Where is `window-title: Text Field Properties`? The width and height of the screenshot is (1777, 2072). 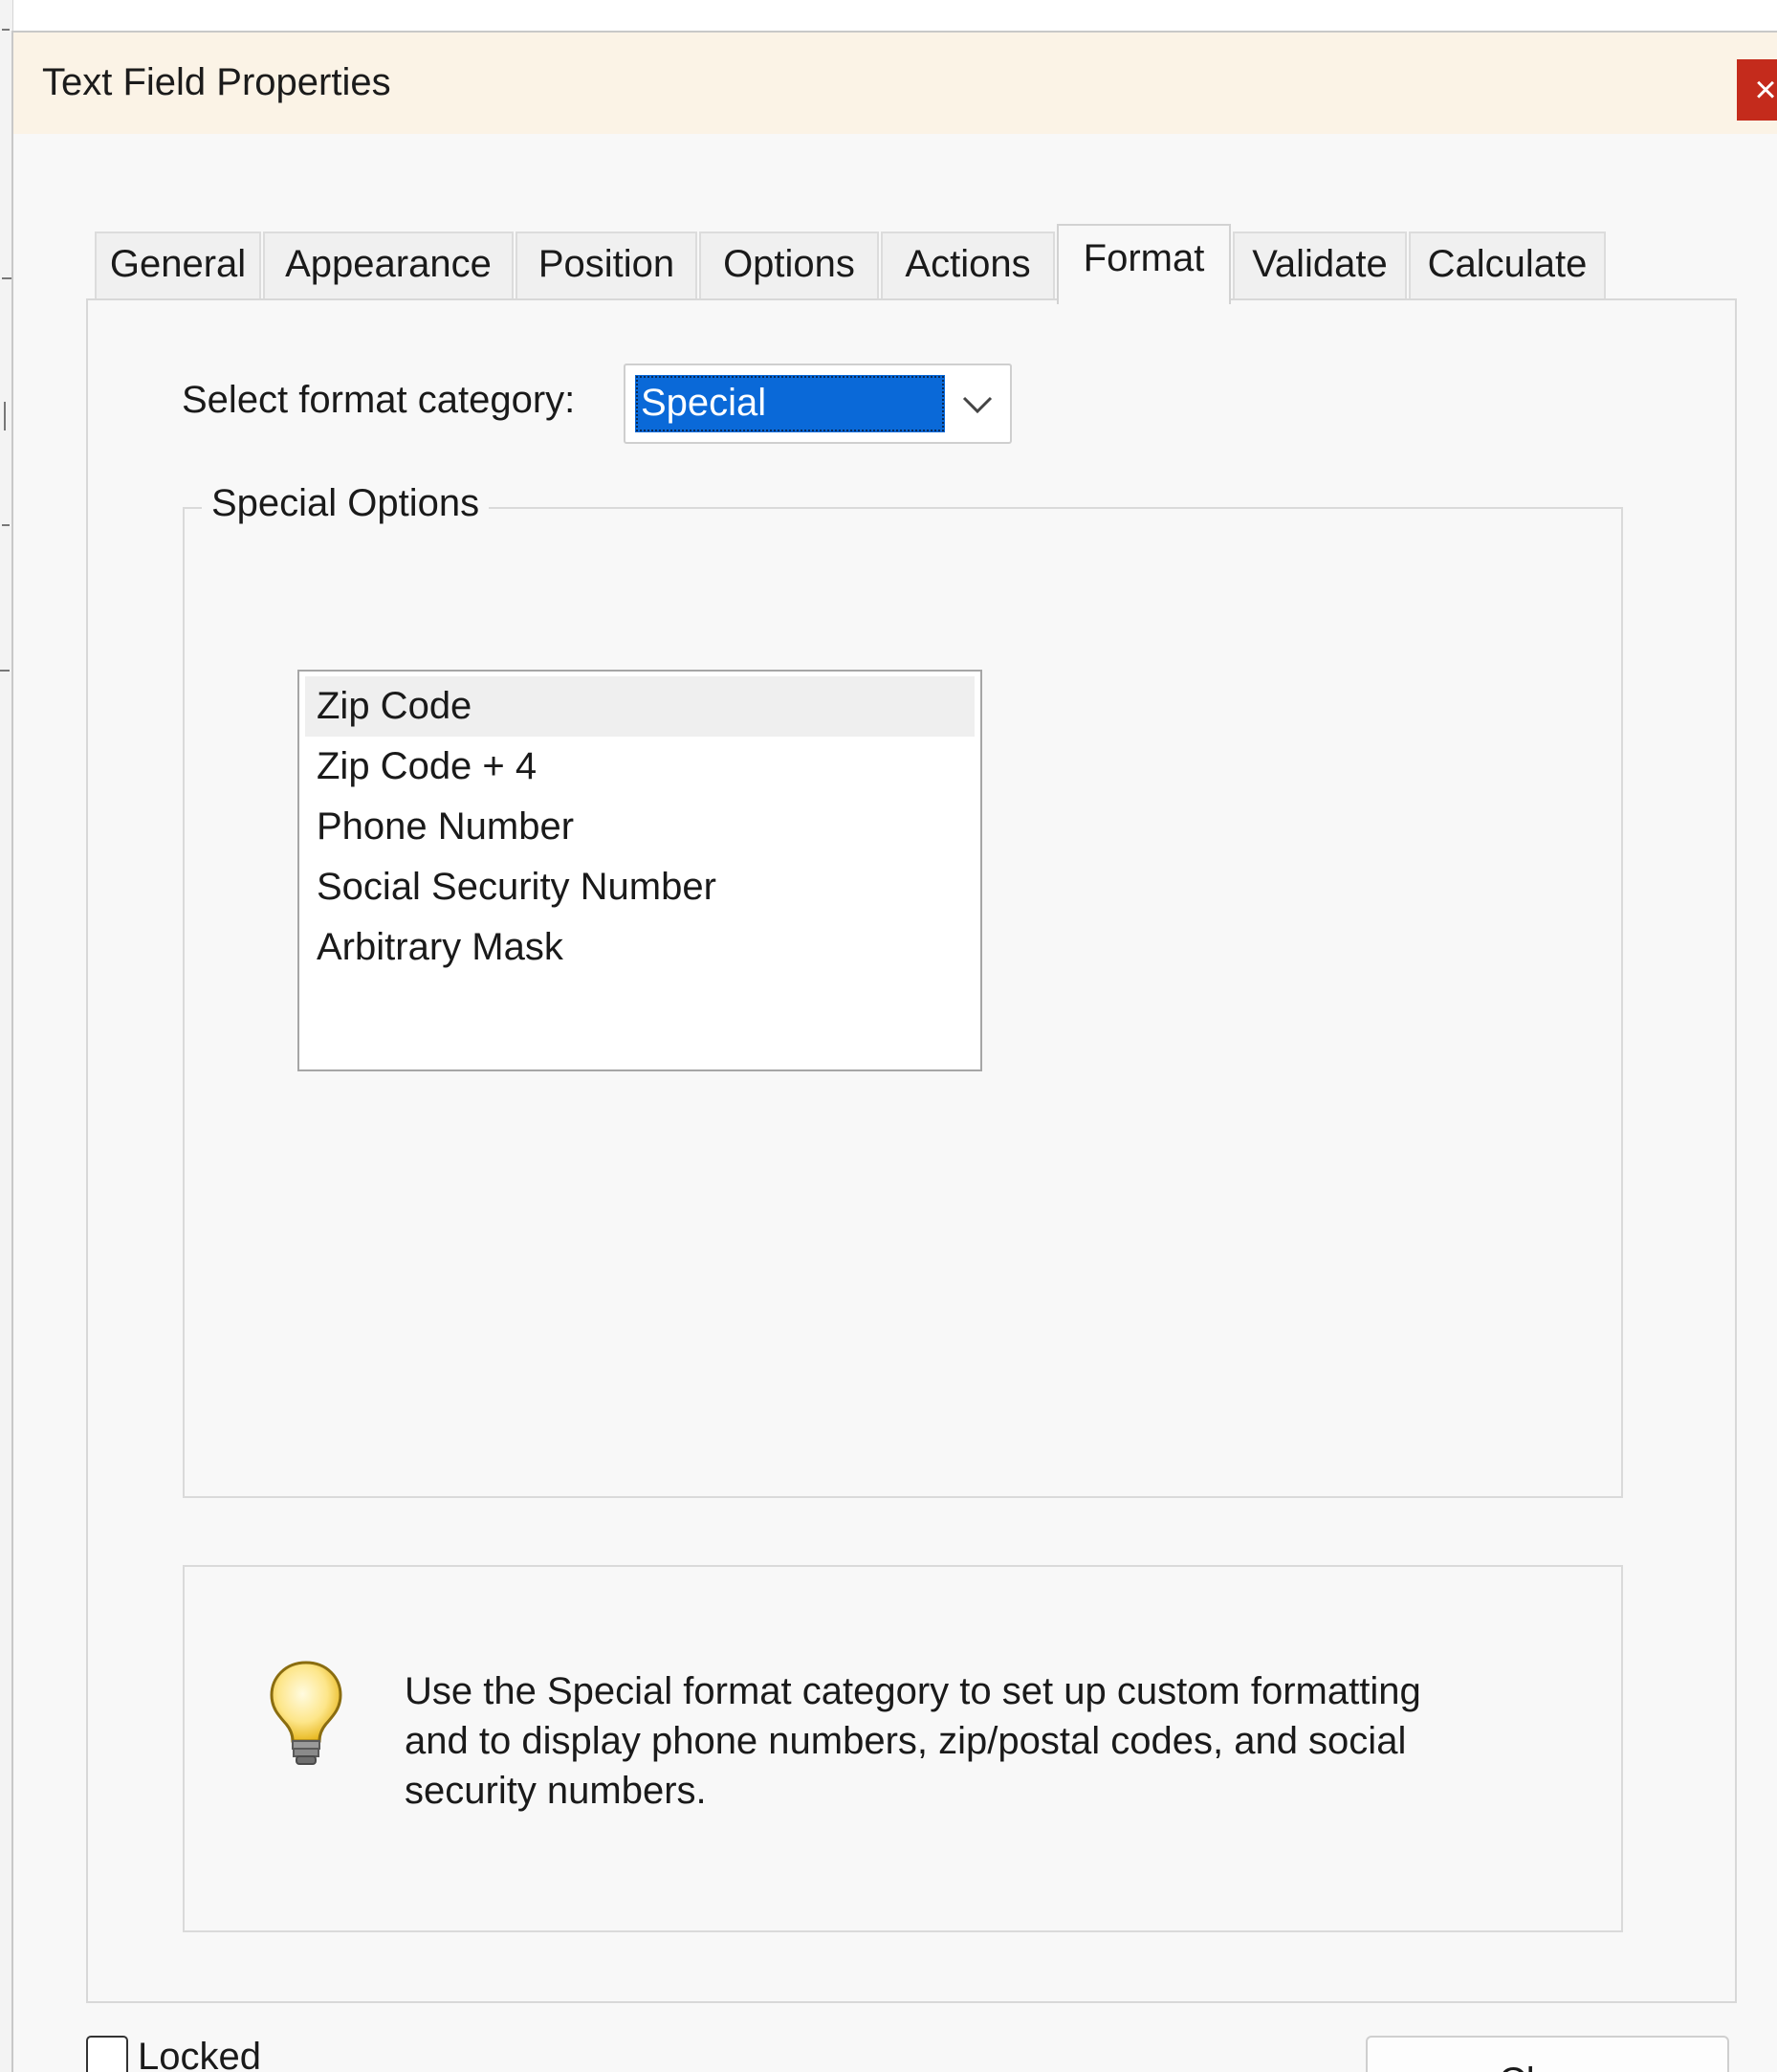
window-title: Text Field Properties is located at coordinates (216, 82).